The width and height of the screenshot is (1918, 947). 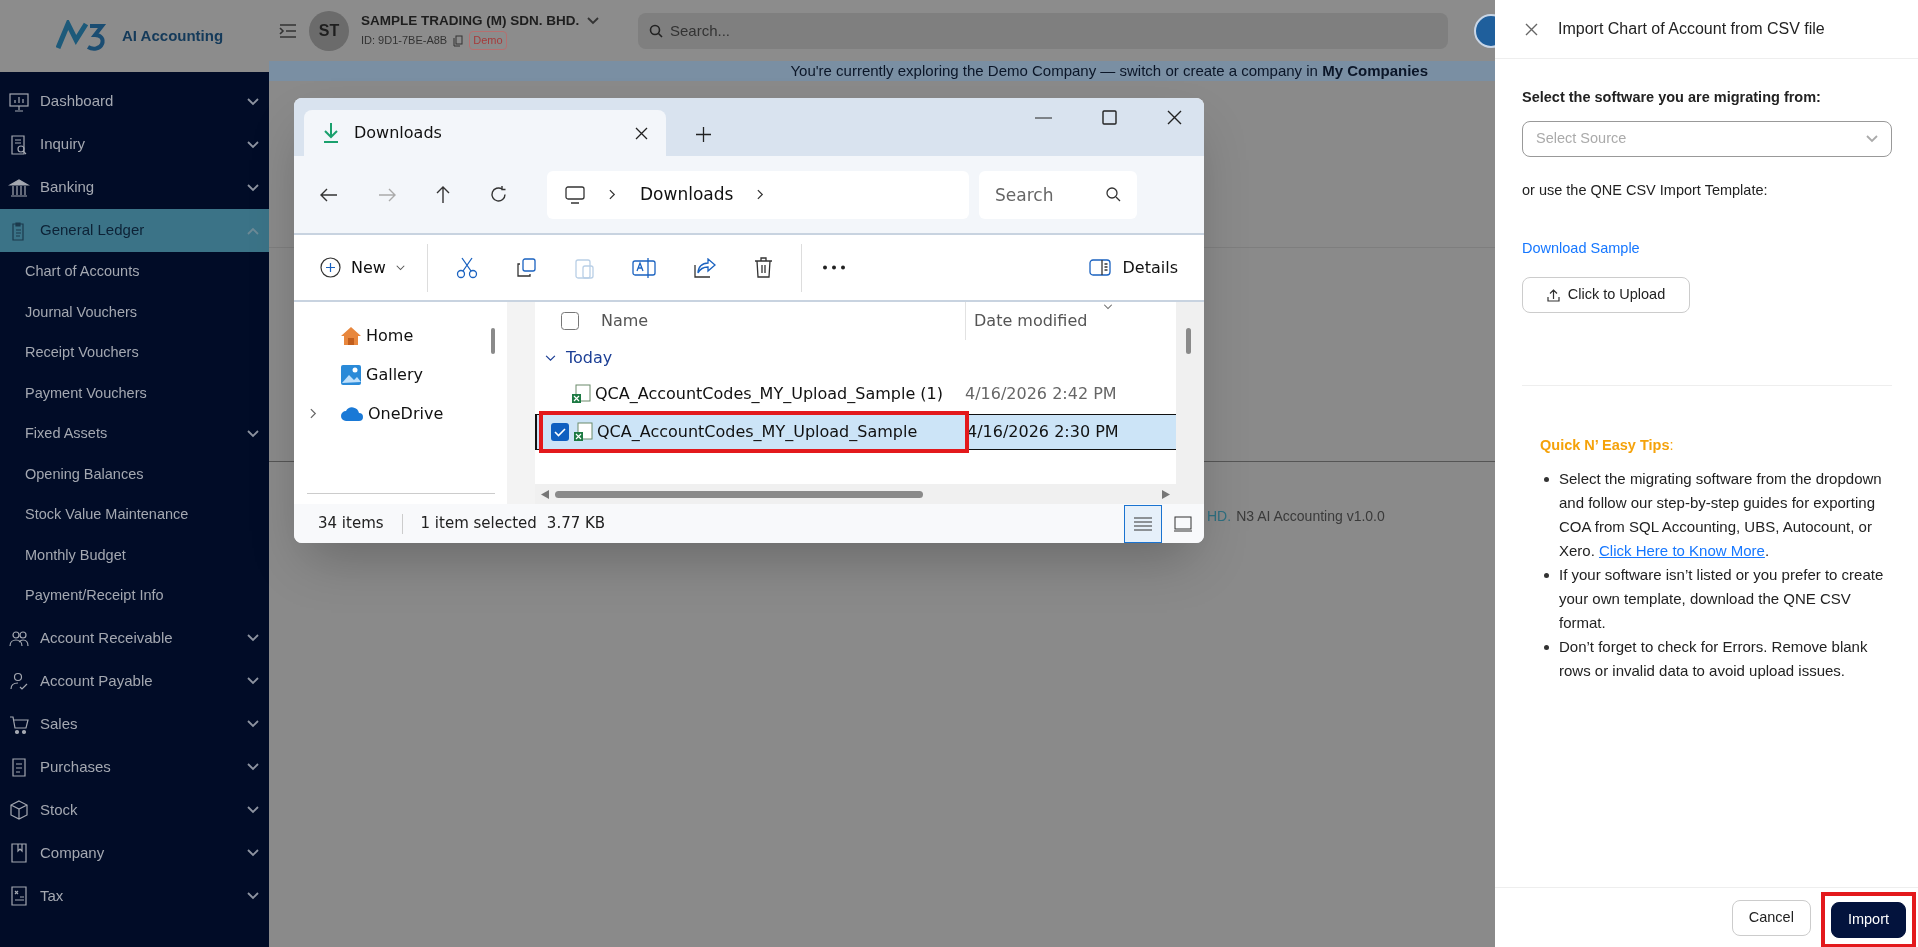 I want to click on nav-item: OneDrive, so click(x=392, y=413).